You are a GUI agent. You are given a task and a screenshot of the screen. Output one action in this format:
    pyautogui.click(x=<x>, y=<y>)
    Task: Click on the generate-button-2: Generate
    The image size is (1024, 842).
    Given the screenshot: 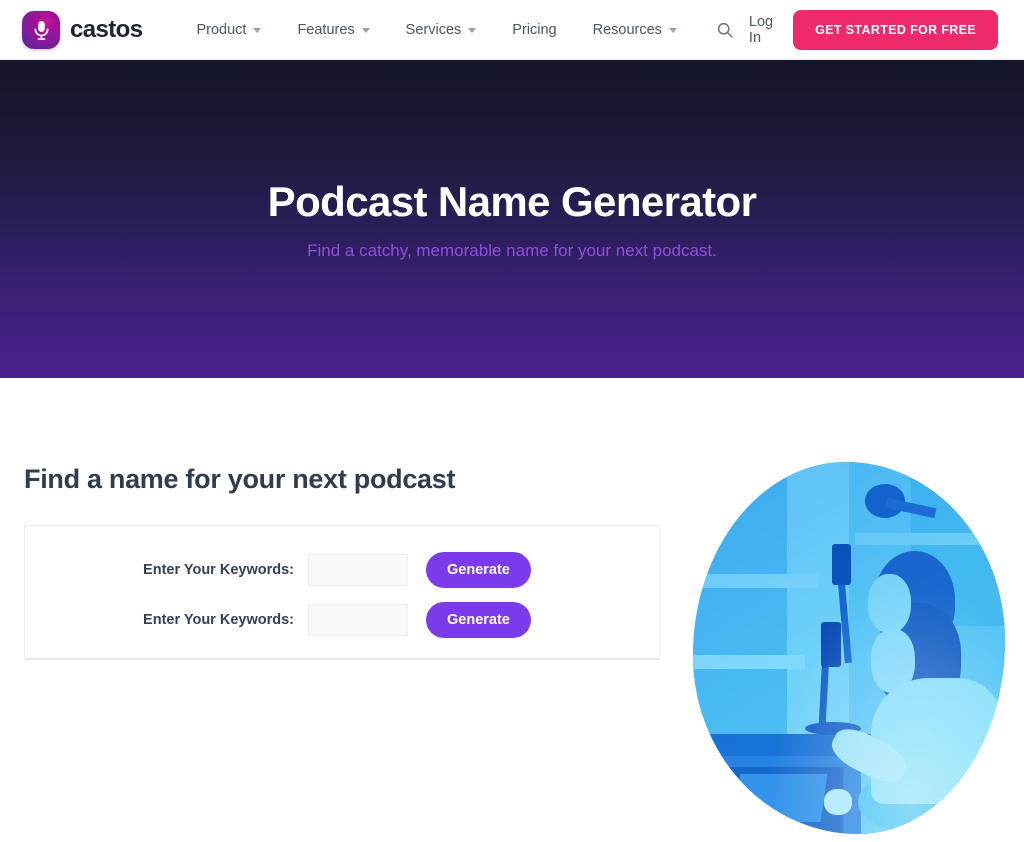 What is the action you would take?
    pyautogui.click(x=478, y=620)
    